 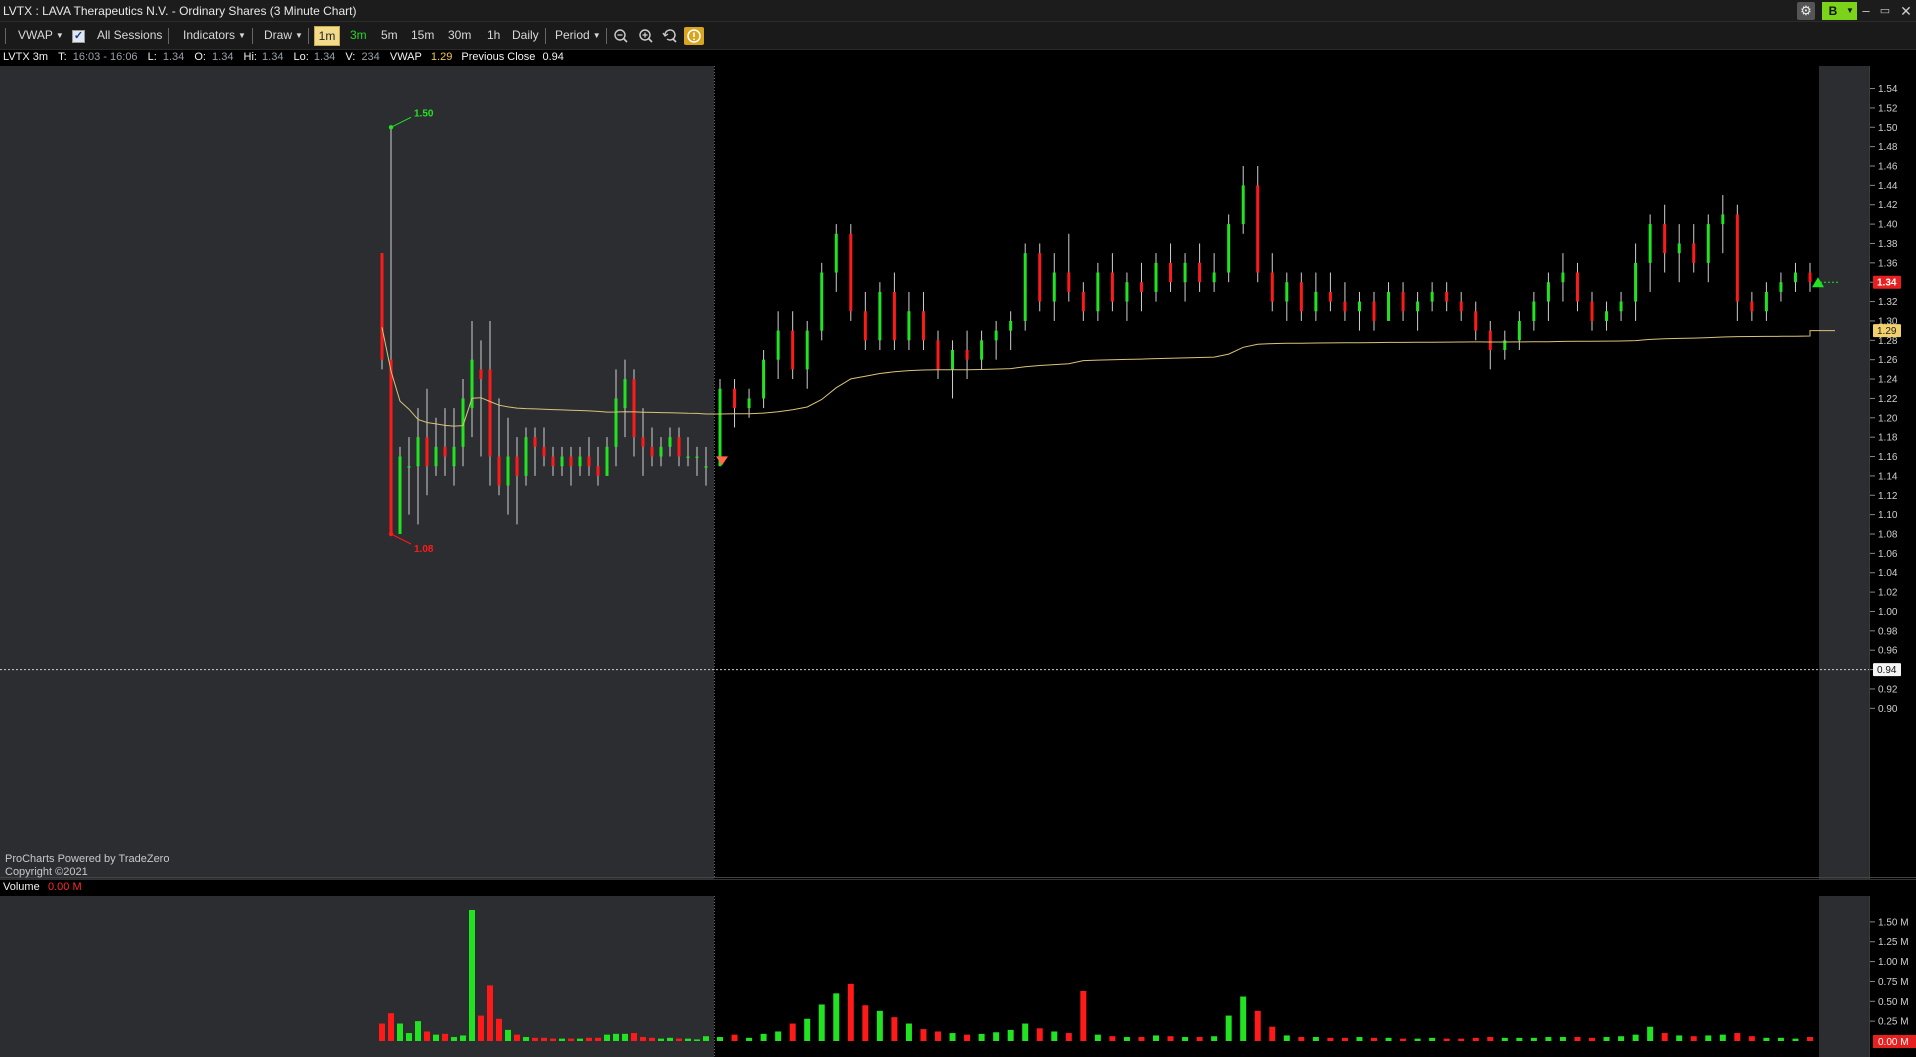 What do you see at coordinates (391, 127) in the screenshot?
I see `high-marker` at bounding box center [391, 127].